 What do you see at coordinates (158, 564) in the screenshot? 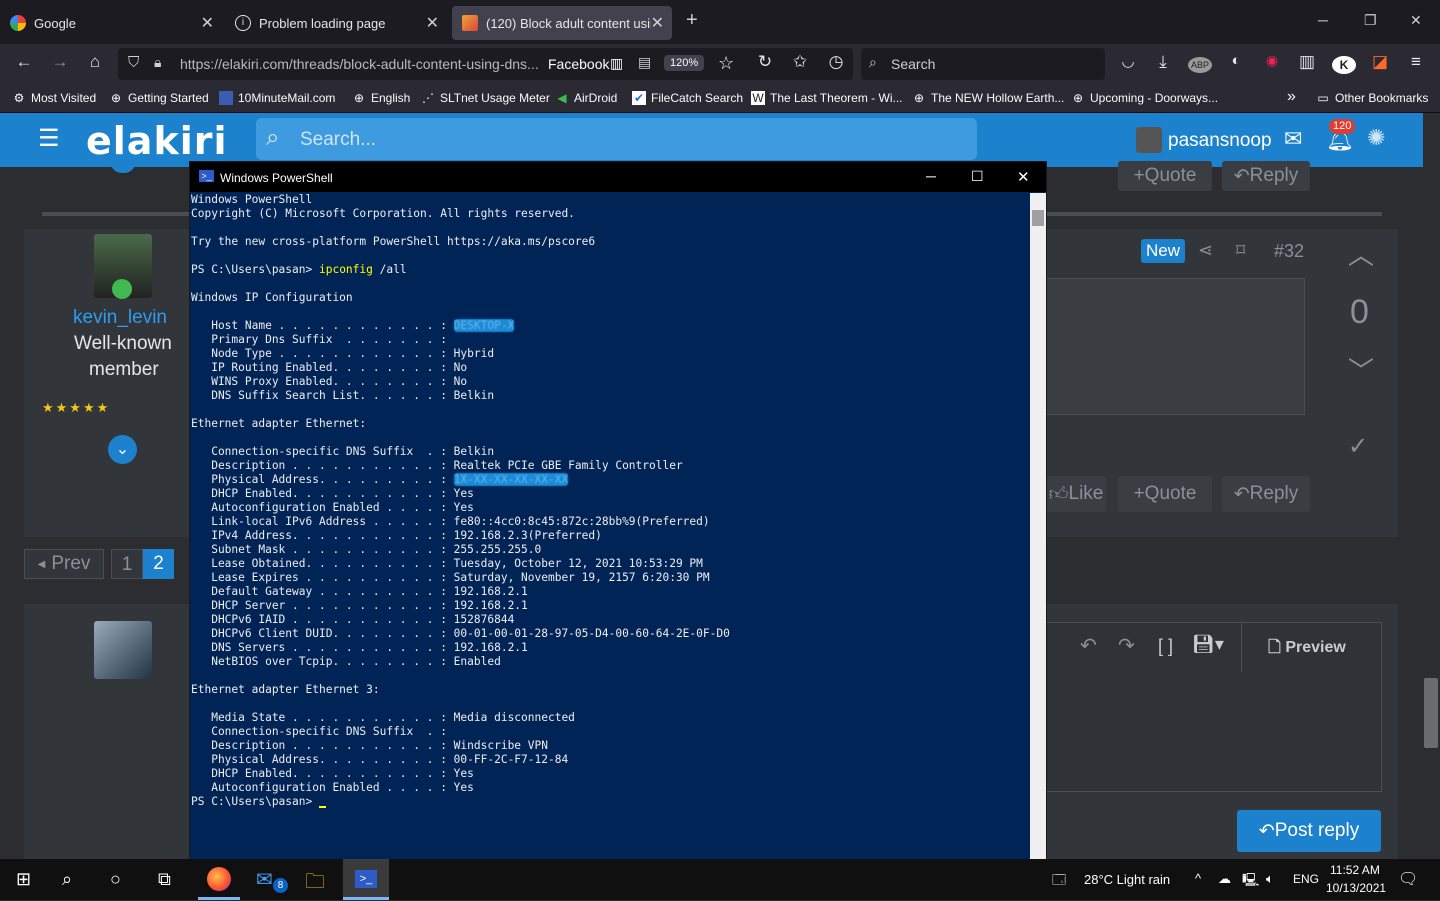
I see `current-page: 2` at bounding box center [158, 564].